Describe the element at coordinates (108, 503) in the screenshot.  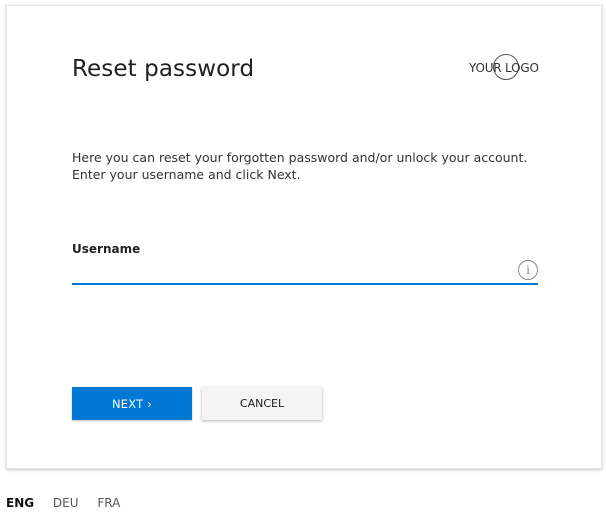
I see `language-fra: FRA` at that location.